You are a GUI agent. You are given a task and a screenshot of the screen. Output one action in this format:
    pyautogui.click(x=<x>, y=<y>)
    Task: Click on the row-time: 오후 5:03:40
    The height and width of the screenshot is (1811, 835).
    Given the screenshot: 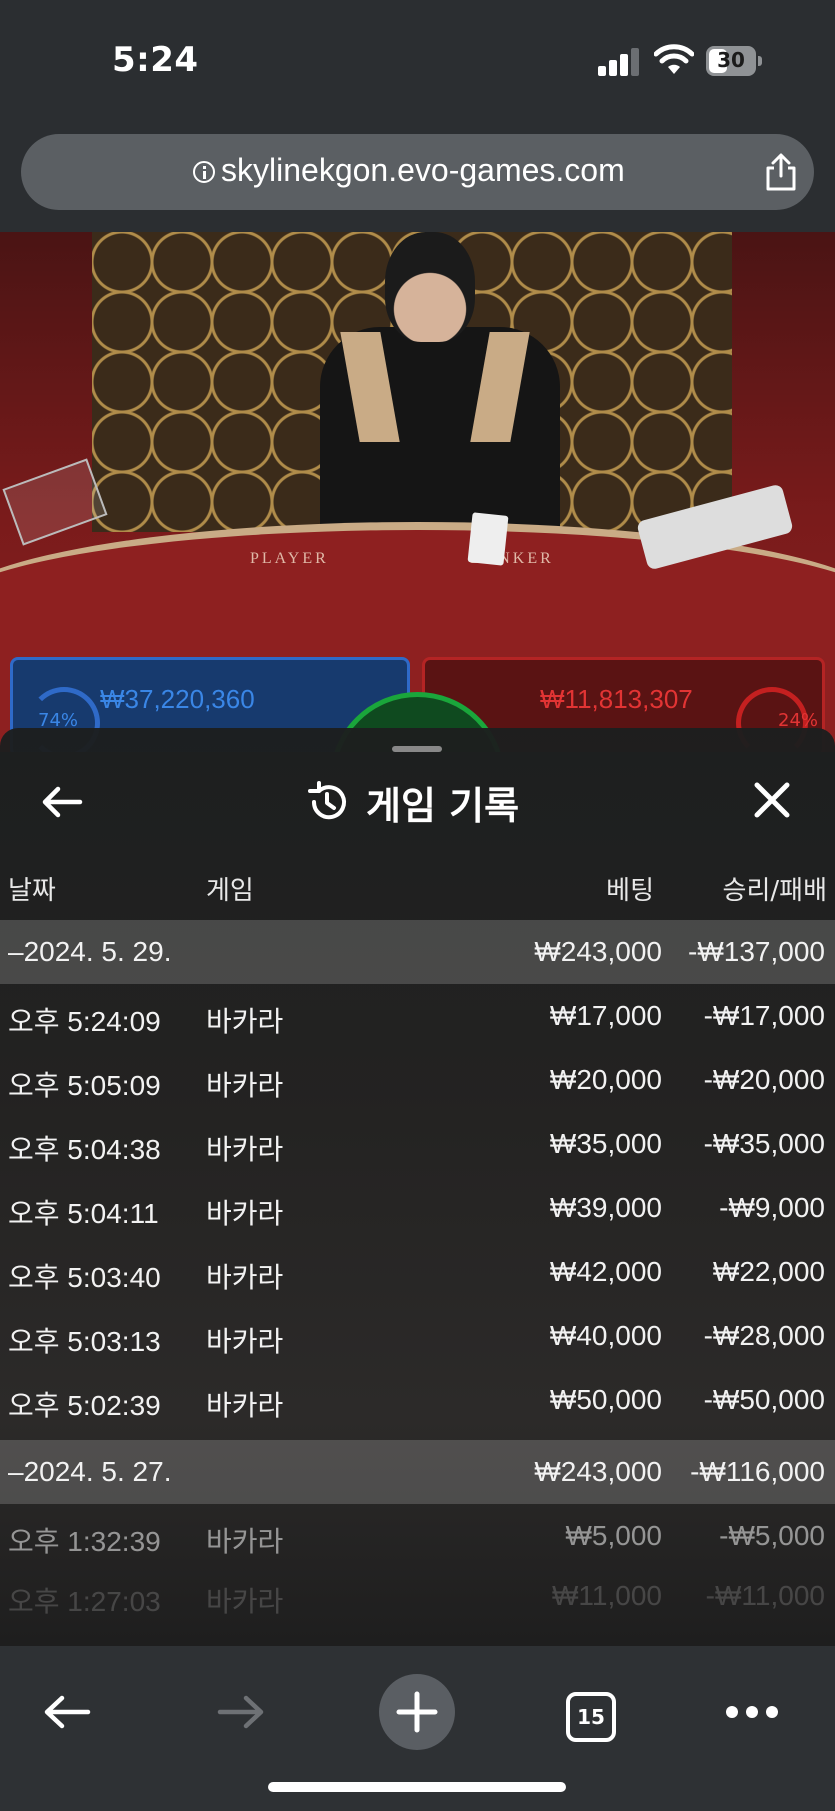 What is the action you would take?
    pyautogui.click(x=84, y=1277)
    